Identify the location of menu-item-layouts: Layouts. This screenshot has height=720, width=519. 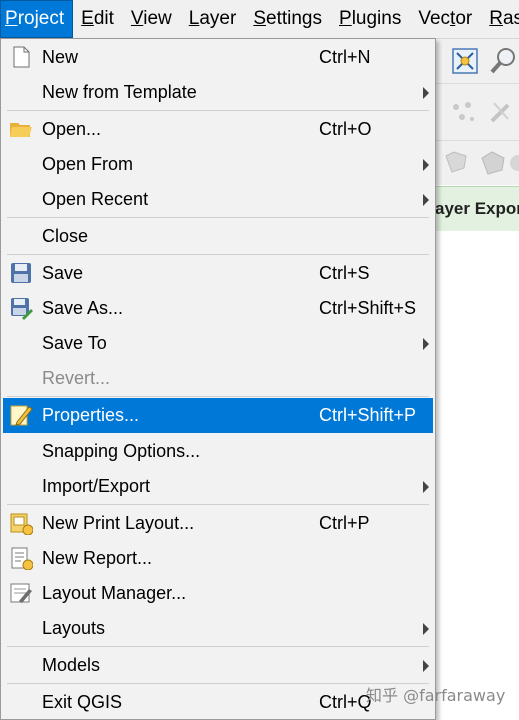
(218, 628).